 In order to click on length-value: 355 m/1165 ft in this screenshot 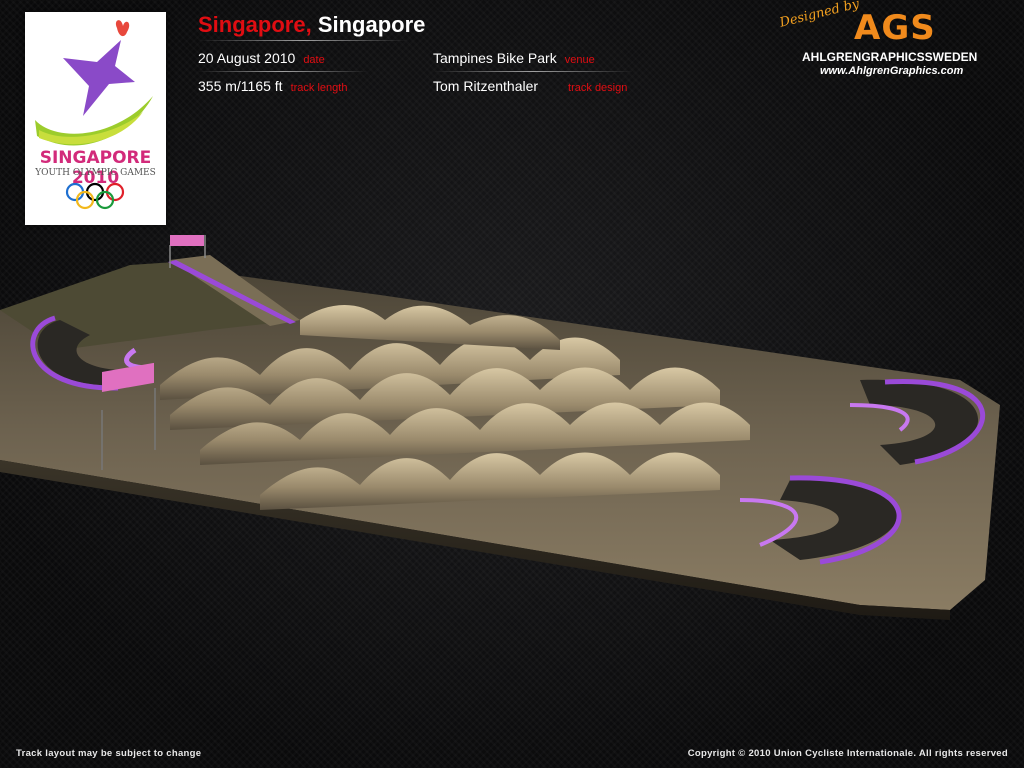, I will do `click(240, 86)`.